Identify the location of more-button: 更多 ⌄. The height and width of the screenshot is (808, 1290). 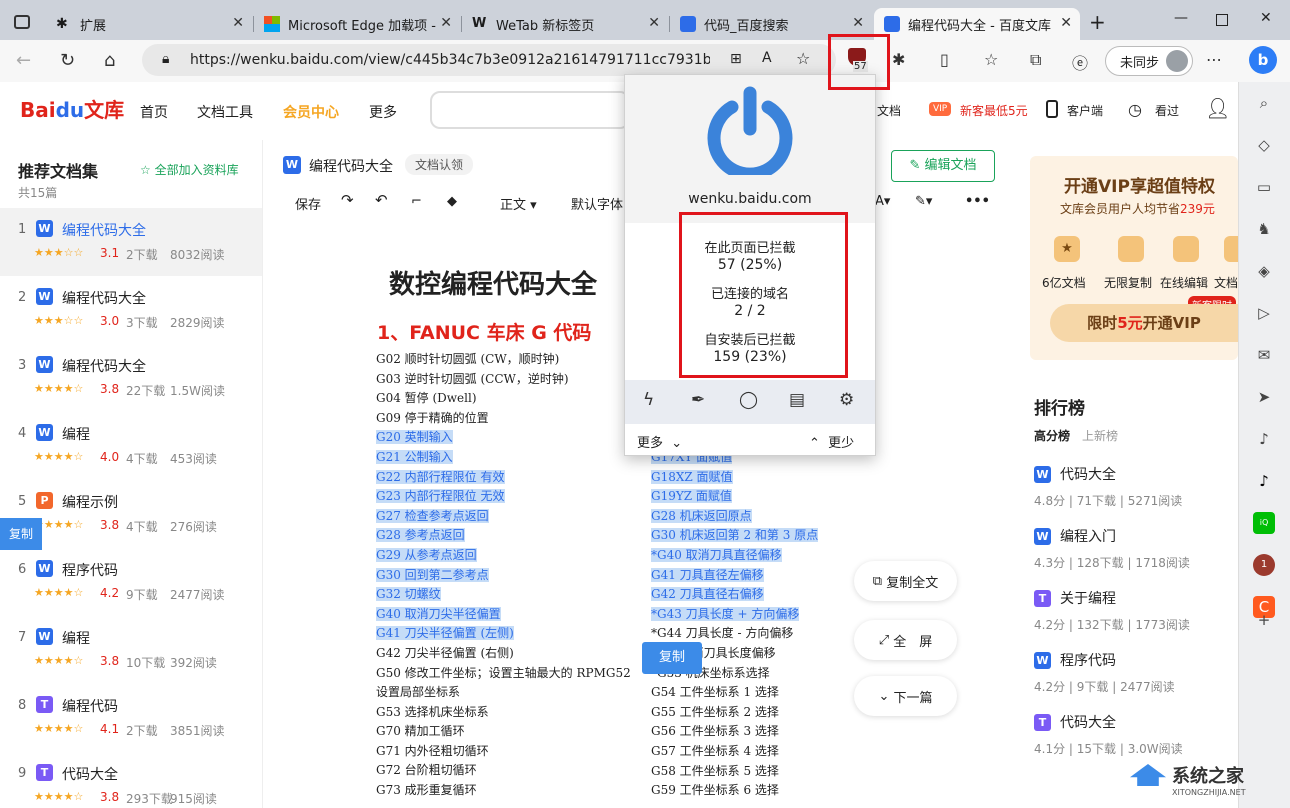
(659, 441).